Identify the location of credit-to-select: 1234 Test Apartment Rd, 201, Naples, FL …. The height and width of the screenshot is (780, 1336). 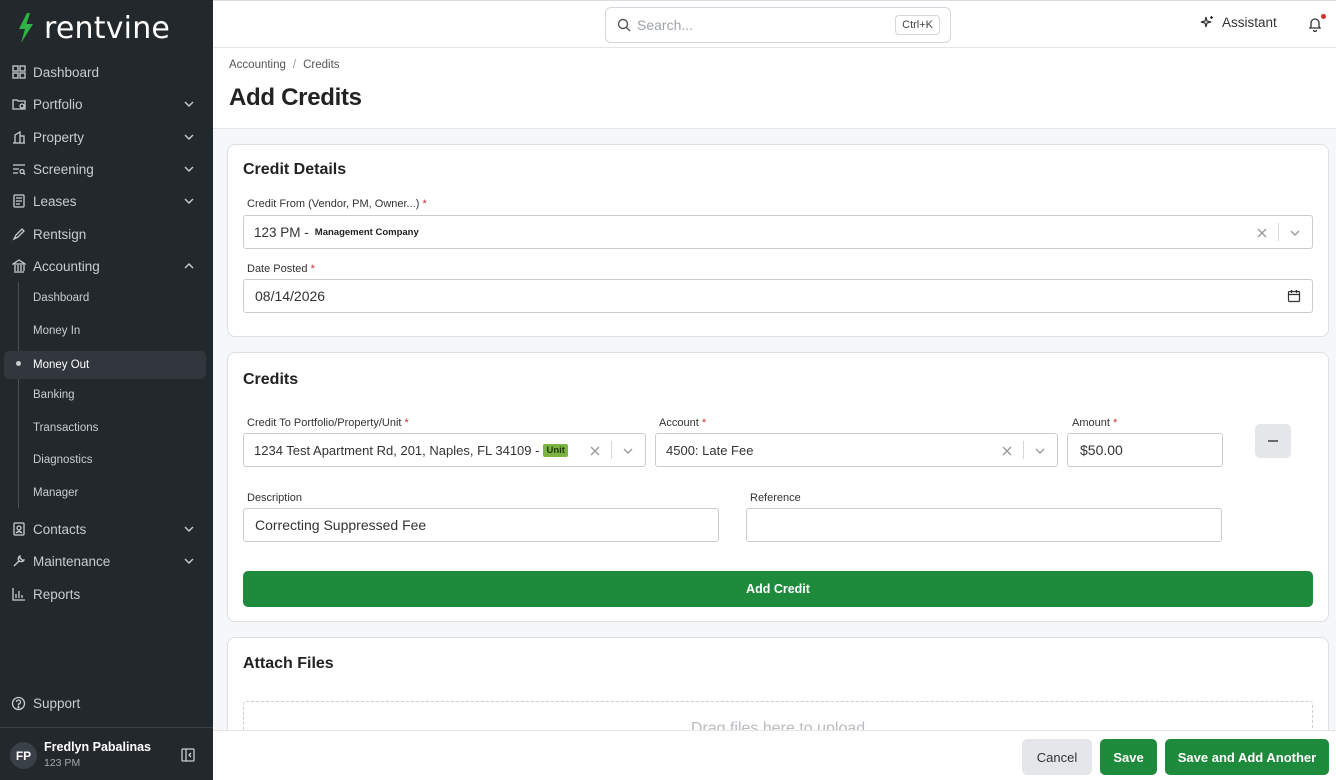
(444, 450).